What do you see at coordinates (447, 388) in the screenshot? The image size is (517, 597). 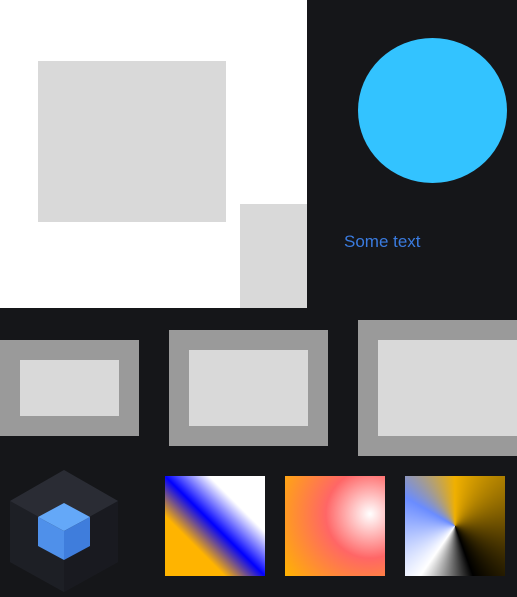 I see `framed-box-3-inner` at bounding box center [447, 388].